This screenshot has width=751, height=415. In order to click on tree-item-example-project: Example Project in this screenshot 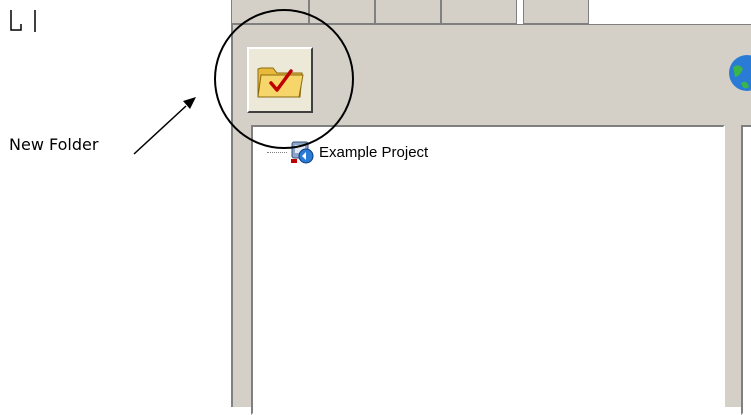, I will do `click(347, 152)`.